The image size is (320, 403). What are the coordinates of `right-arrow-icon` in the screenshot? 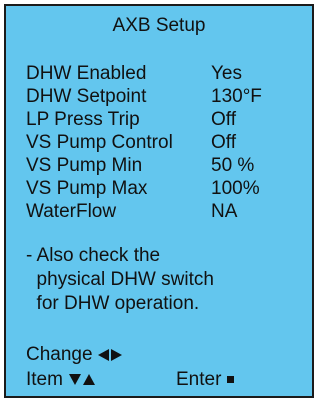 It's located at (116, 354).